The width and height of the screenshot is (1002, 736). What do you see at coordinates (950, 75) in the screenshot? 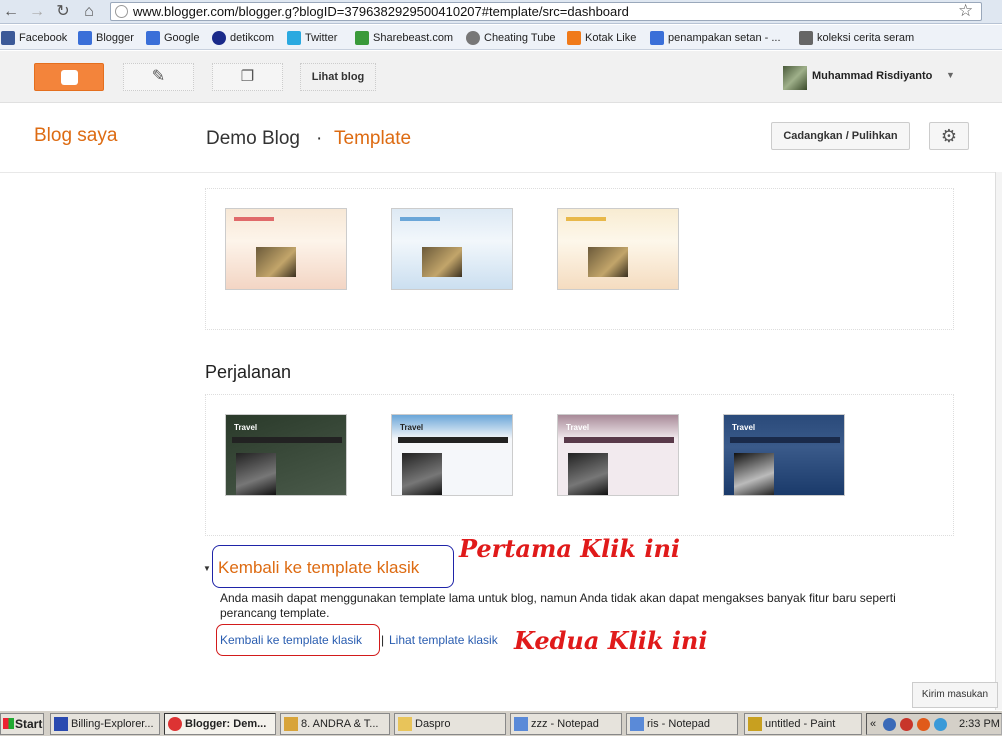
I see `chevron-down-icon: ▼` at bounding box center [950, 75].